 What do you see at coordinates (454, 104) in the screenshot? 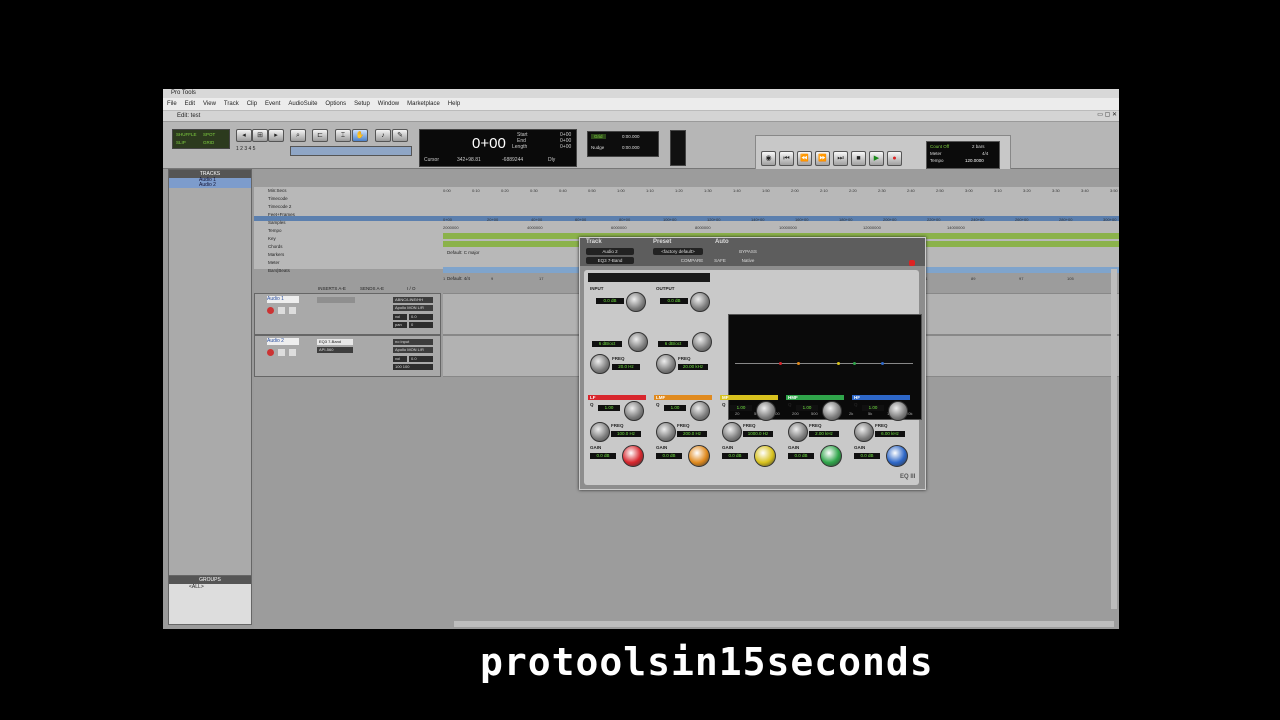
I see `menu-help: Help` at bounding box center [454, 104].